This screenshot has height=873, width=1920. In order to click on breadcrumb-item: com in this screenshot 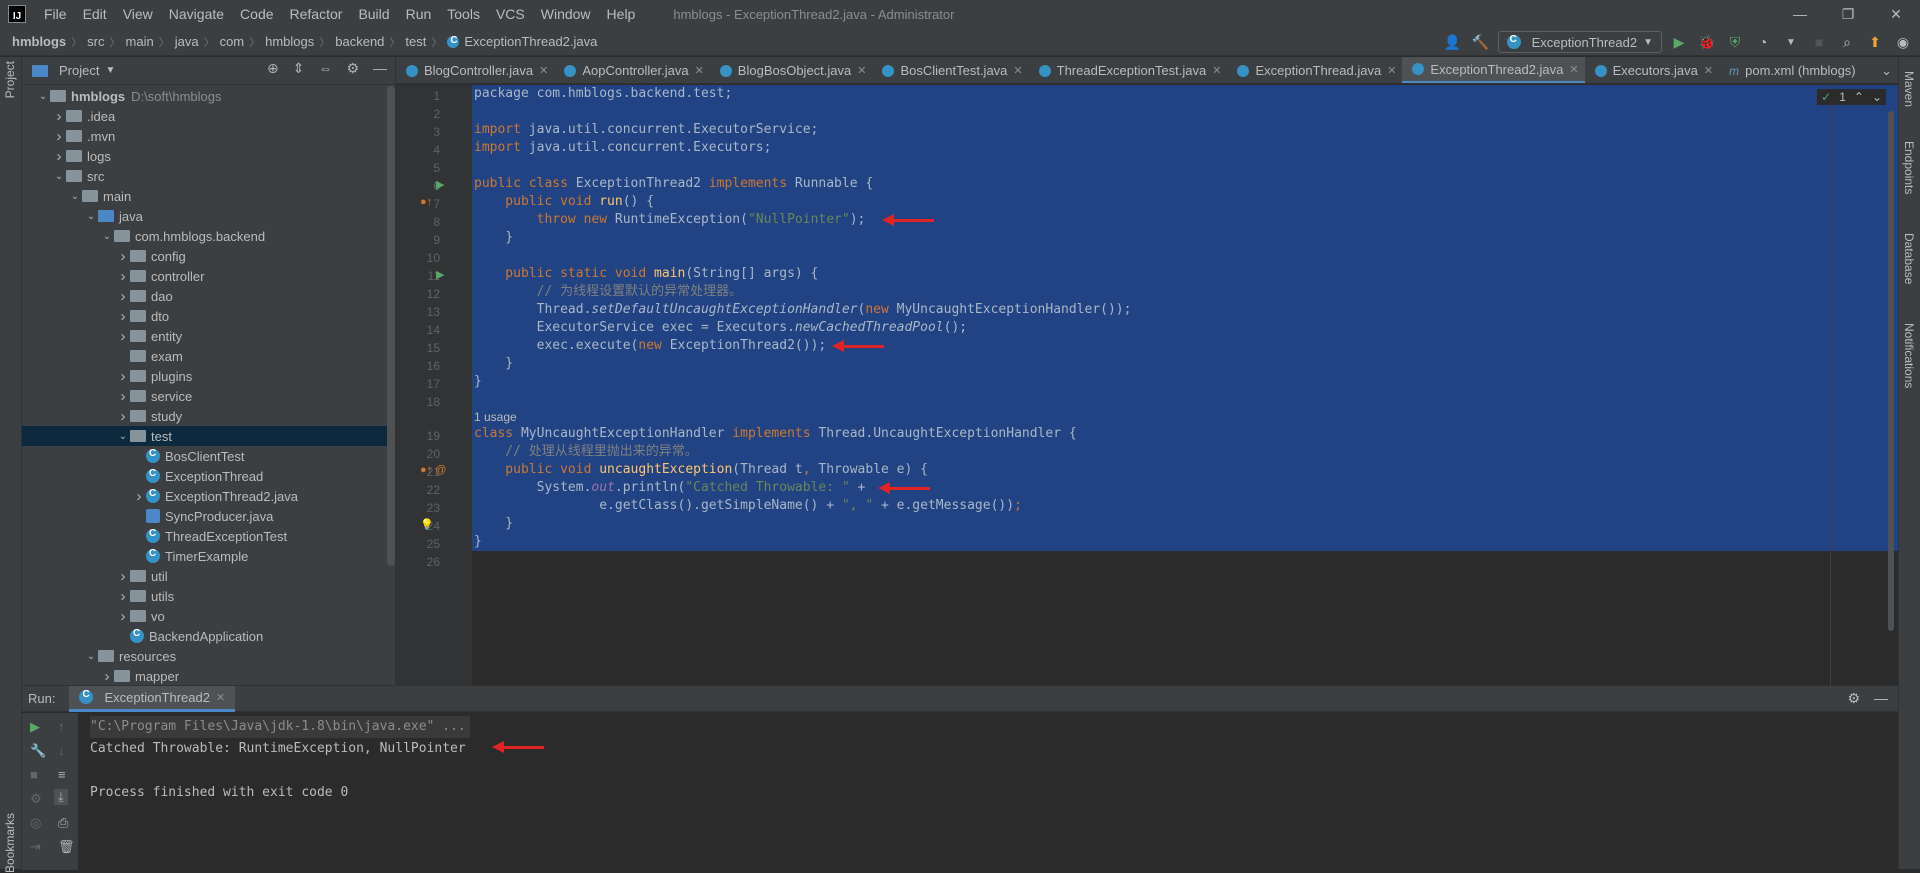, I will do `click(232, 41)`.